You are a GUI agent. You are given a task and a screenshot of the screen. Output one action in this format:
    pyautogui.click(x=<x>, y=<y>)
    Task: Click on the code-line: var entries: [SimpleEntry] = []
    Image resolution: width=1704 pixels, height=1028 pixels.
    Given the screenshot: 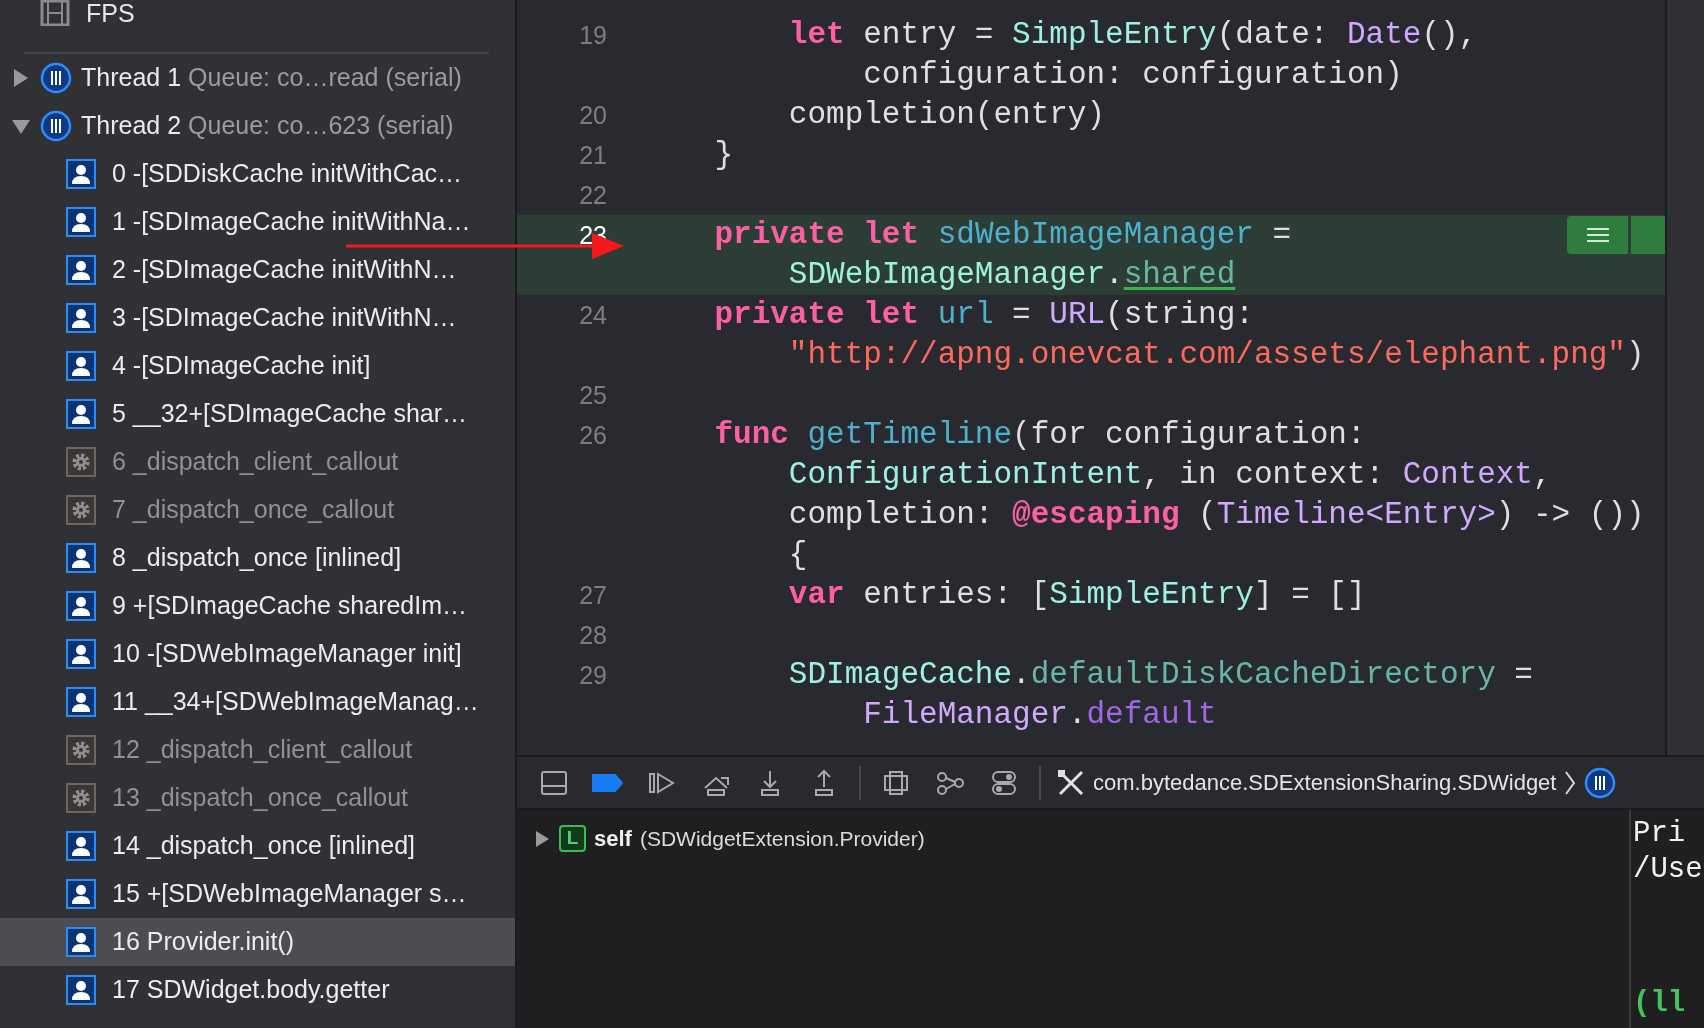 What is the action you would take?
    pyautogui.click(x=1077, y=595)
    